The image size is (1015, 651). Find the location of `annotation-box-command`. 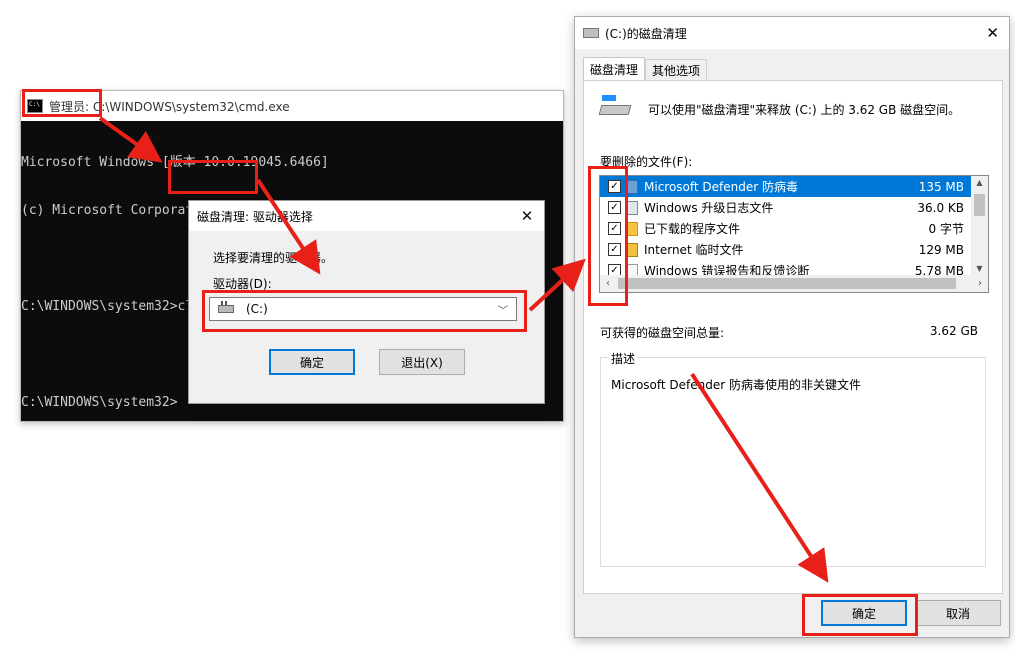

annotation-box-command is located at coordinates (213, 177).